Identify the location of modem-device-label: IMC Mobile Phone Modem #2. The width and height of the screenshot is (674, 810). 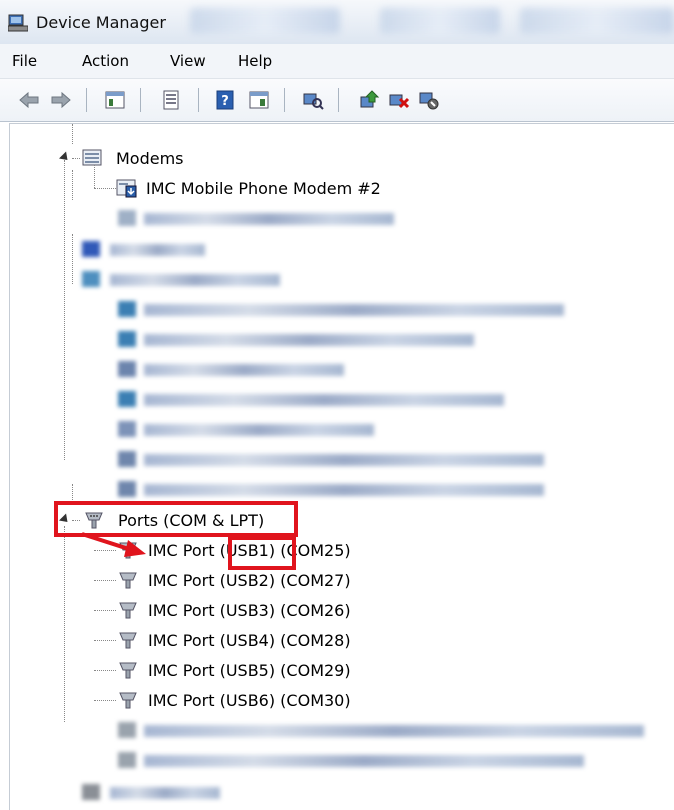
(263, 188).